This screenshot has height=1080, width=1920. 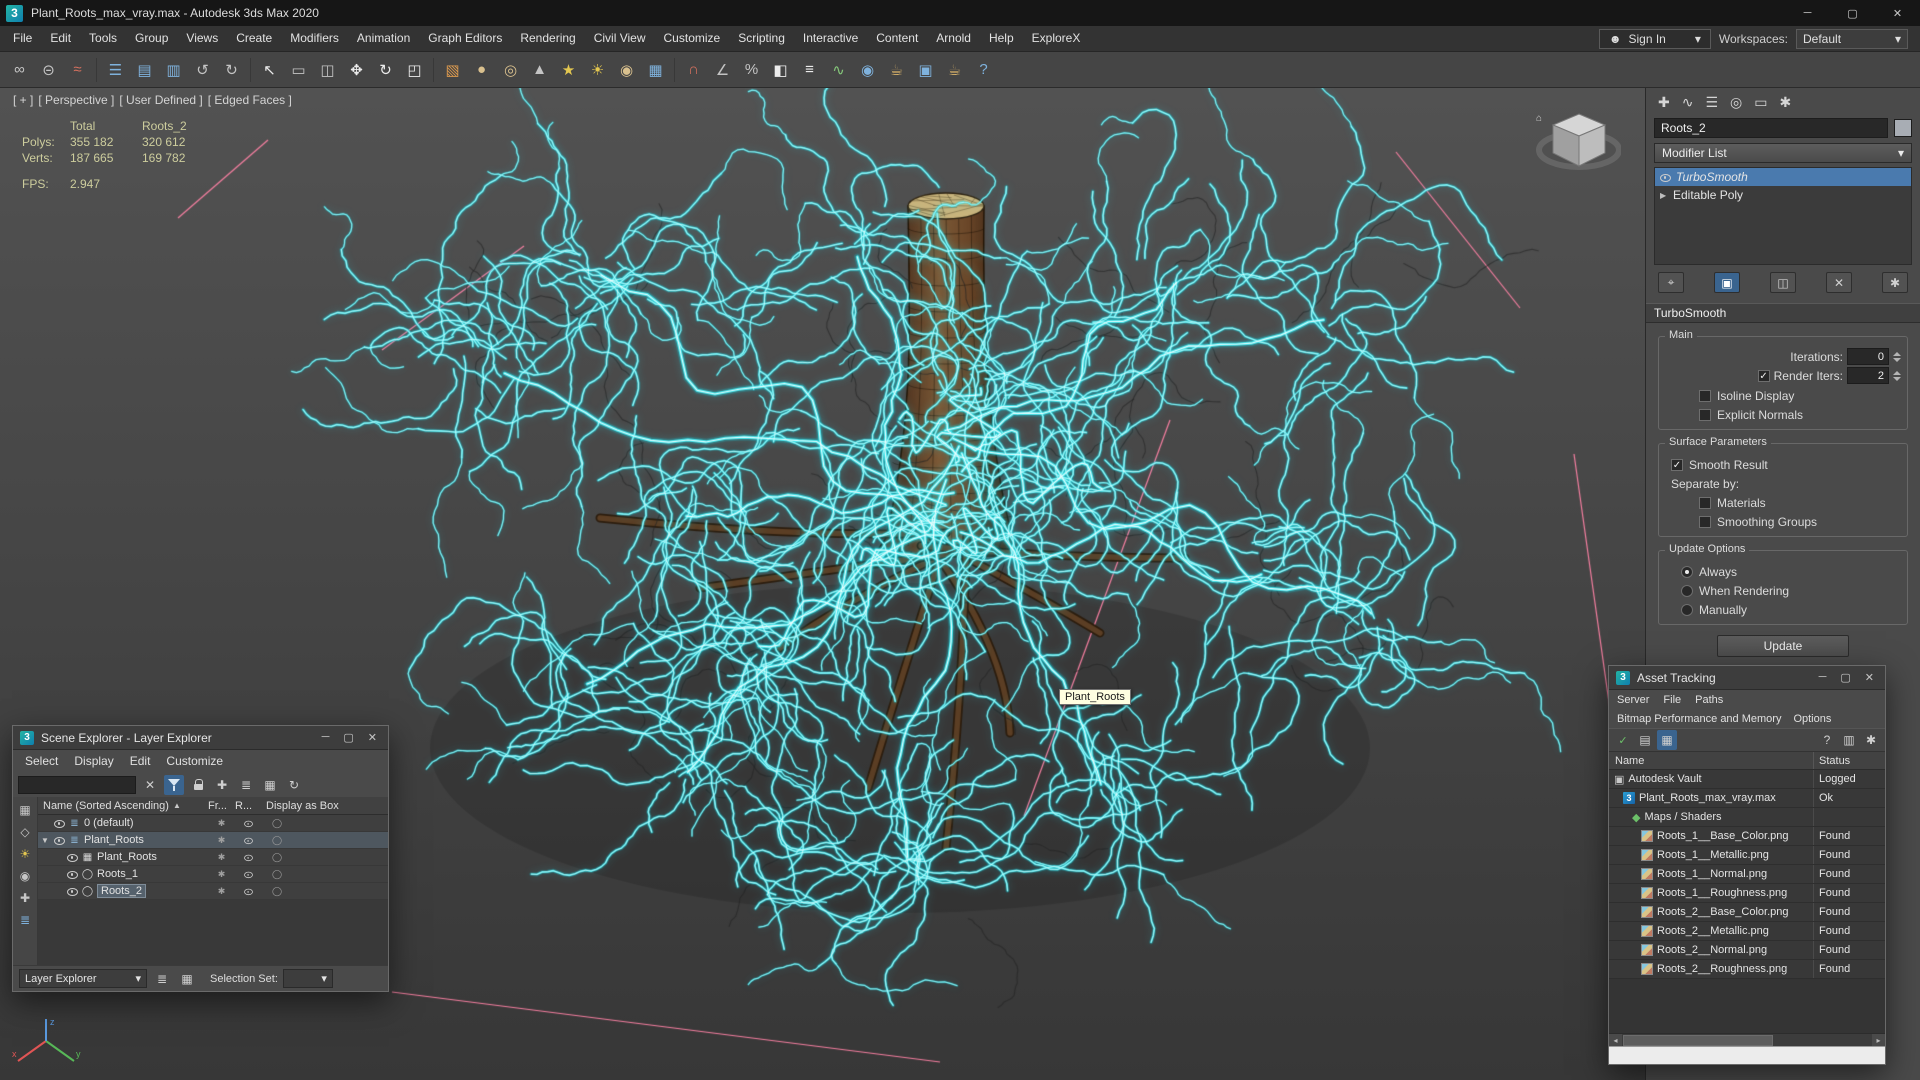 What do you see at coordinates (626, 69) in the screenshot?
I see `geosphere-primitive-icon: ◉` at bounding box center [626, 69].